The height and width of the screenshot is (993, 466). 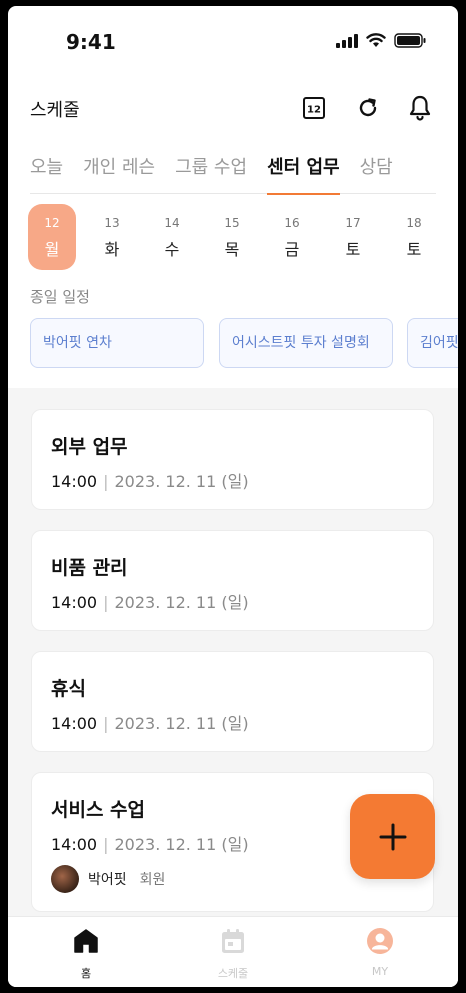 I want to click on day-weekday: 목, so click(x=232, y=249).